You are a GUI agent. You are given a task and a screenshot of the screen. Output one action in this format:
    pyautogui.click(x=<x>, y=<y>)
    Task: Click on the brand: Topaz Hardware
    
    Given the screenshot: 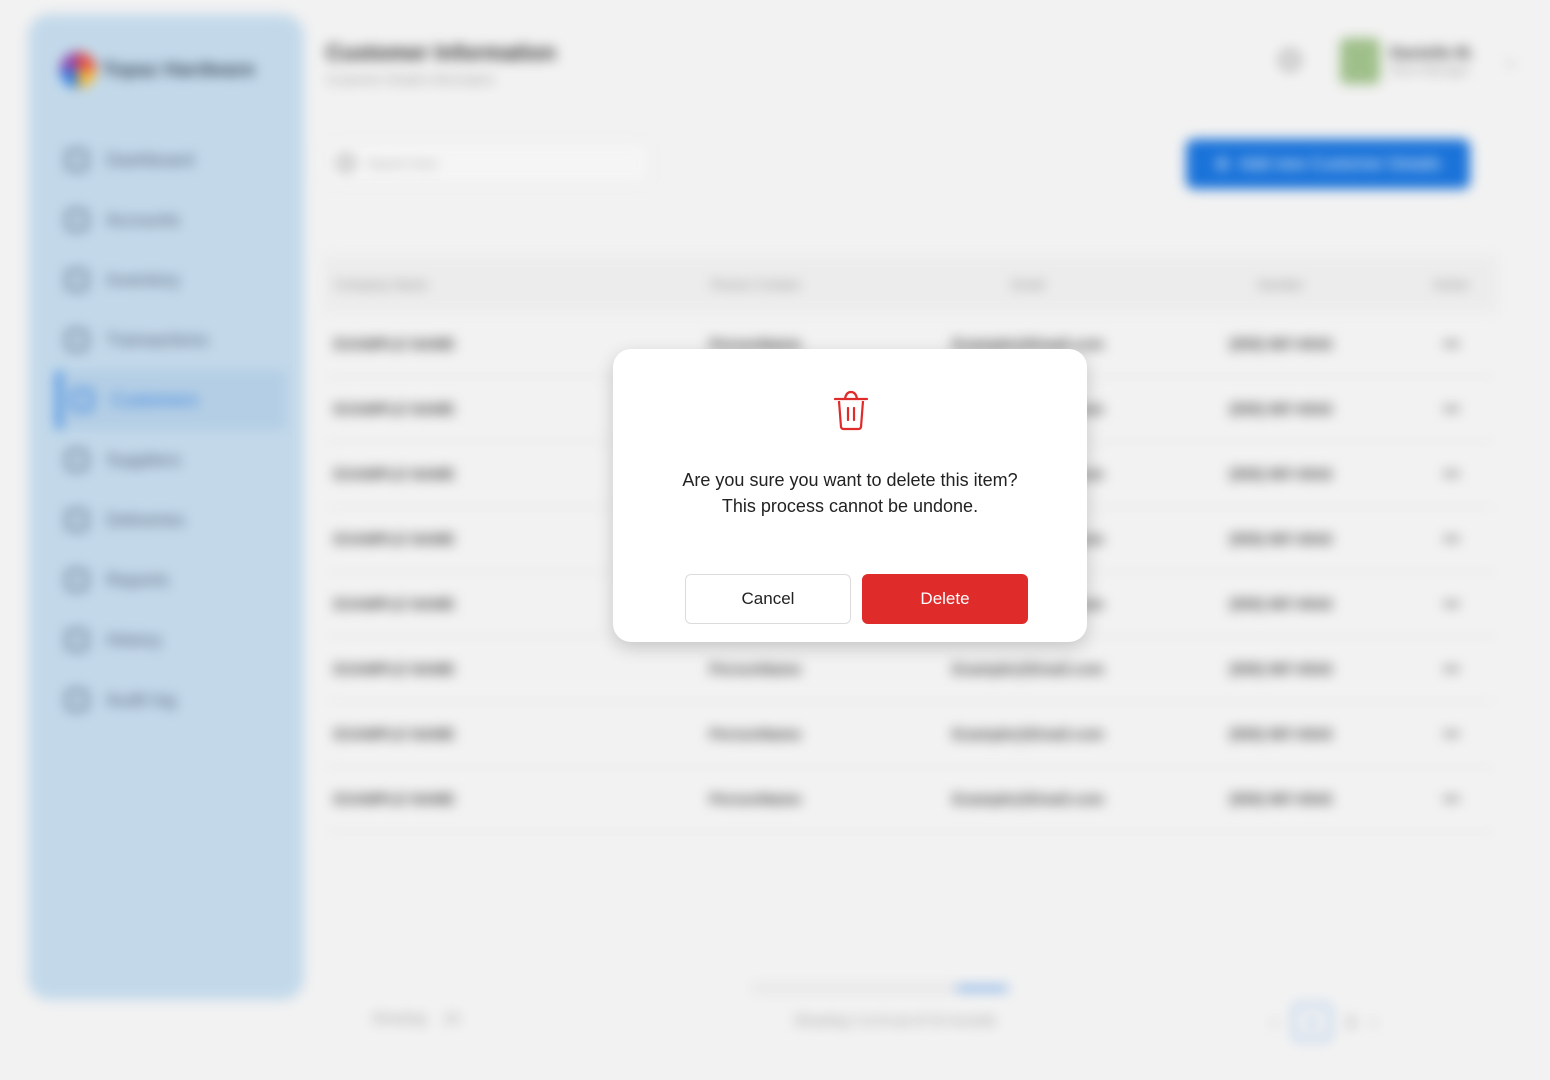 What is the action you would take?
    pyautogui.click(x=157, y=70)
    